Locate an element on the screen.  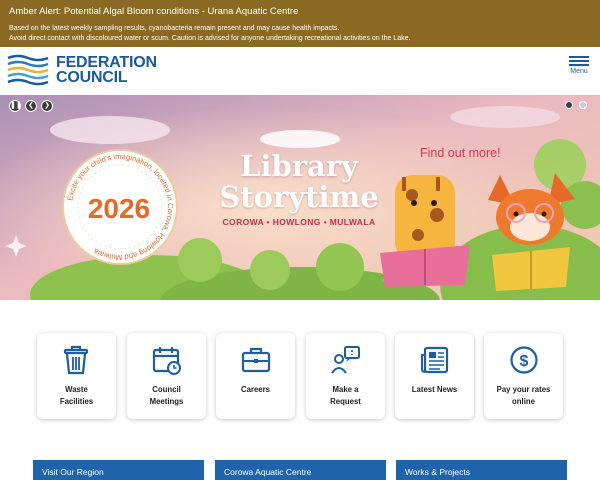
dollar-circle-icon: $ is located at coordinates (524, 360).